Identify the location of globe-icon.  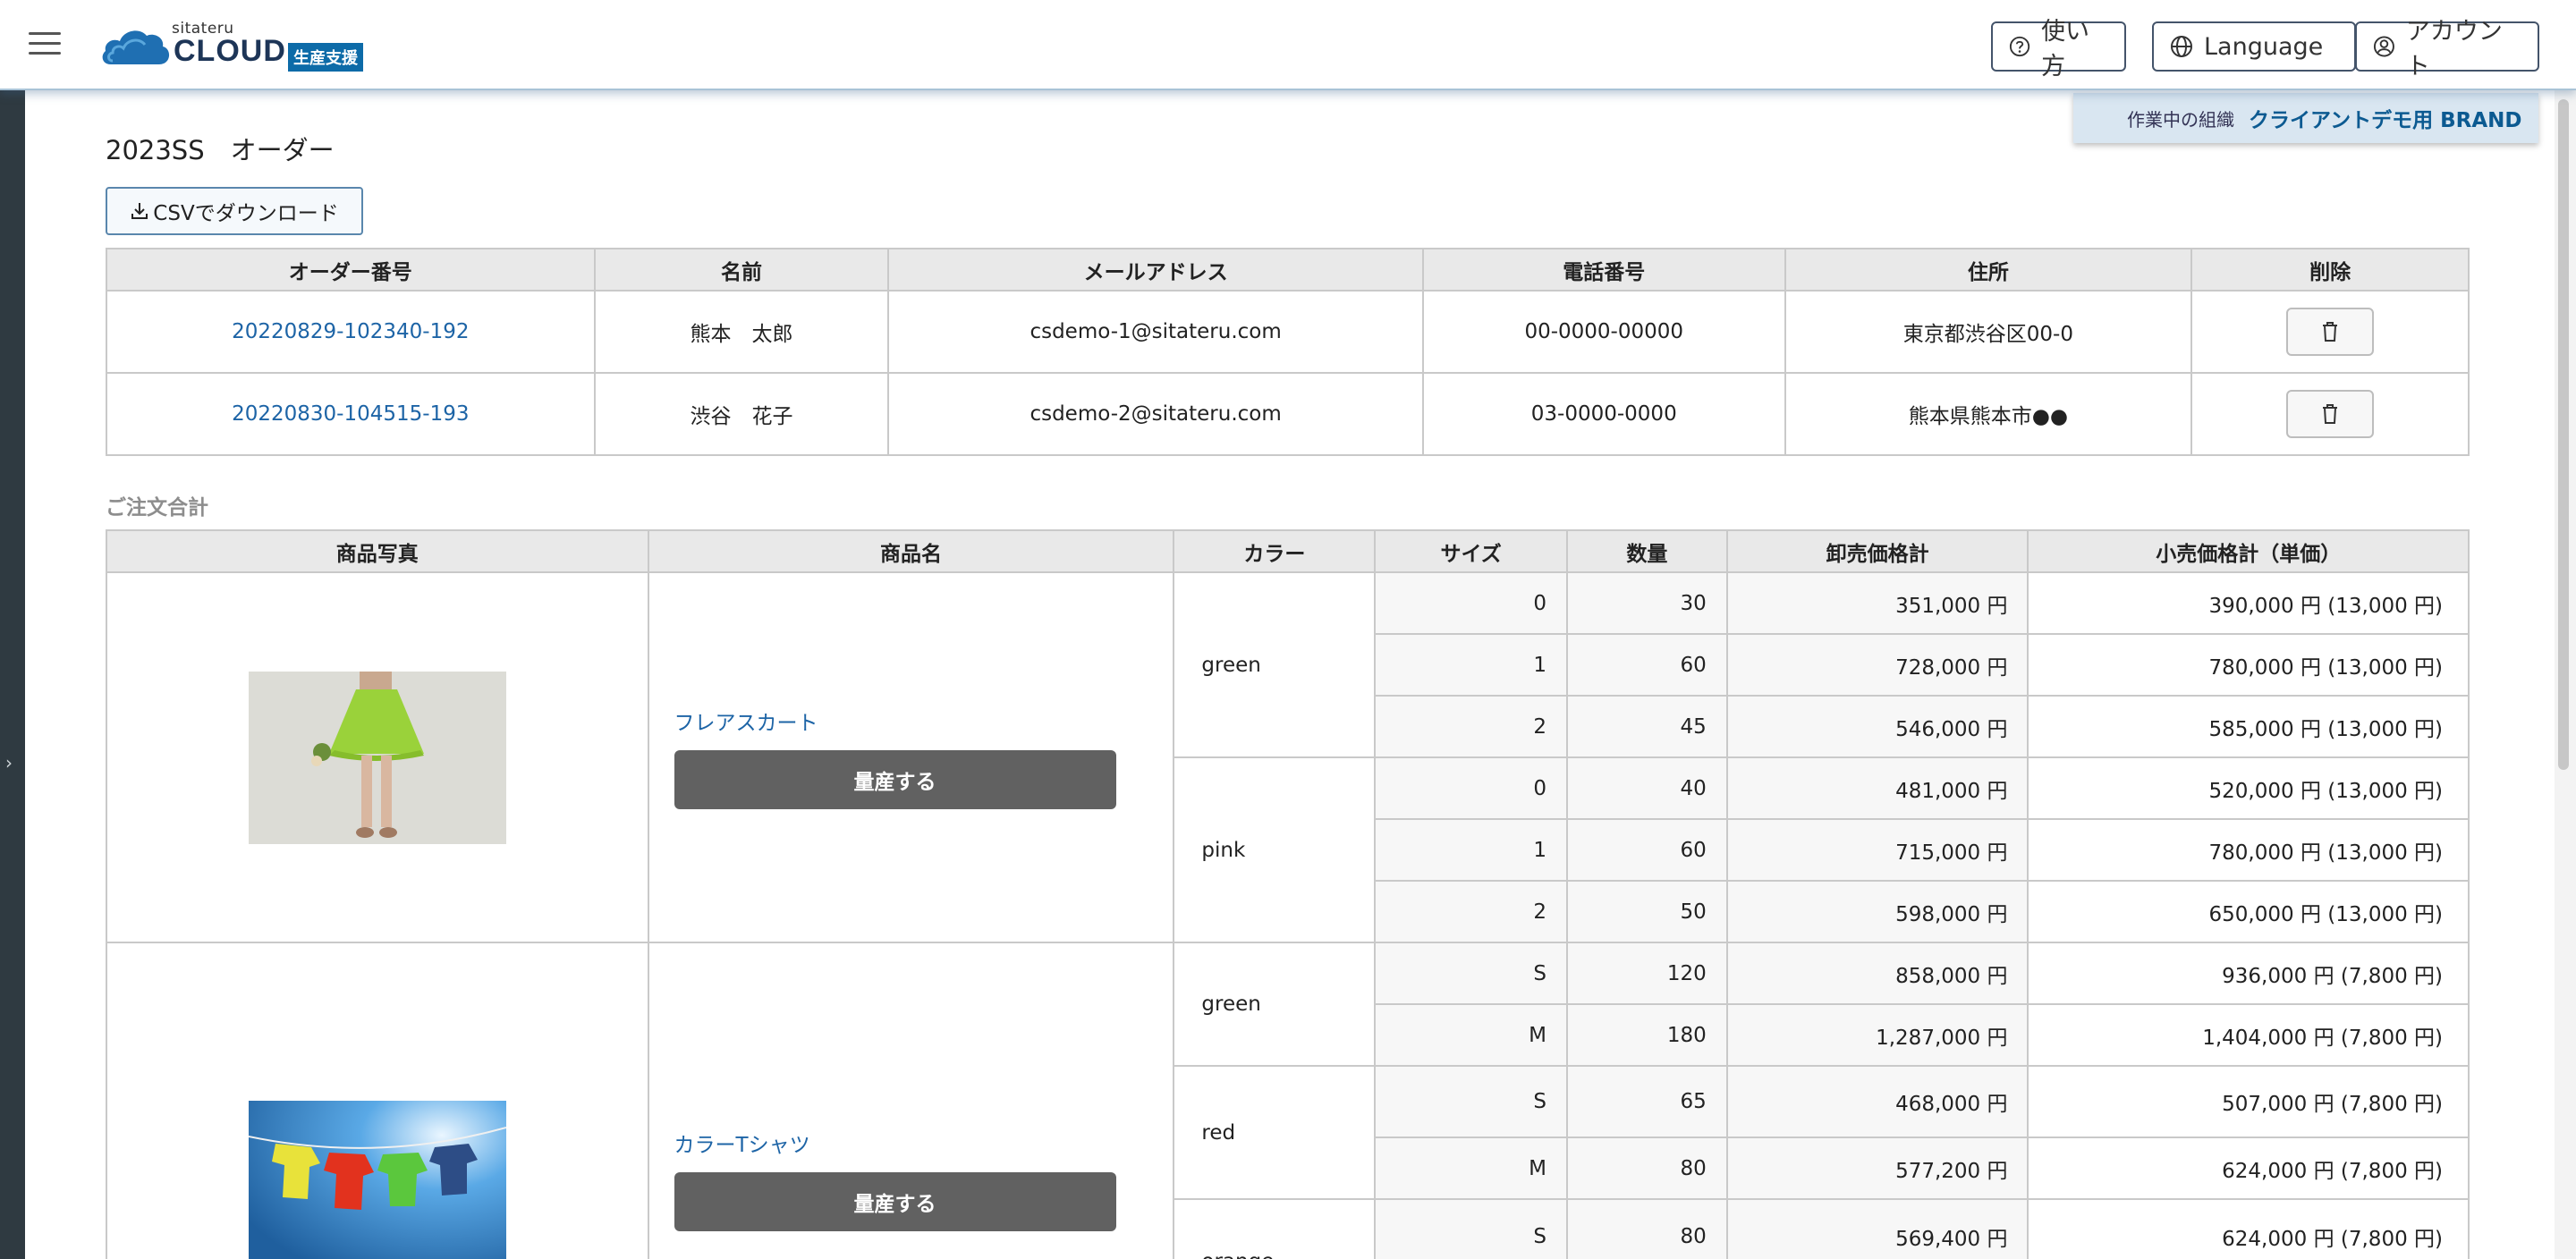
(2181, 46).